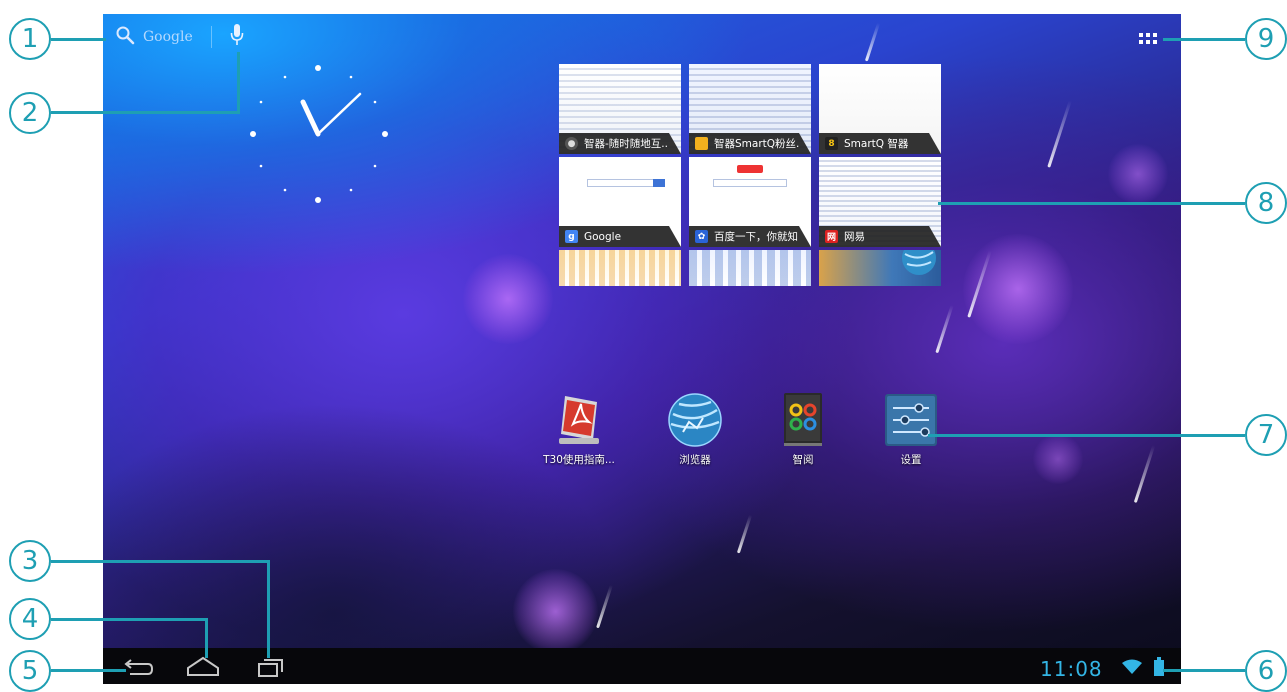  Describe the element at coordinates (211, 37) in the screenshot. I see `search-divider` at that location.